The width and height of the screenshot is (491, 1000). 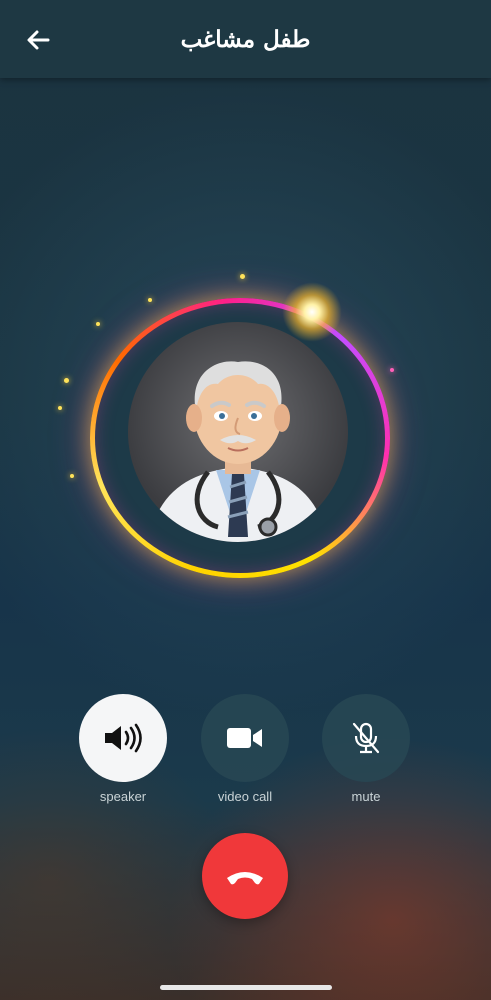 I want to click on lens-flare, so click(x=312, y=312).